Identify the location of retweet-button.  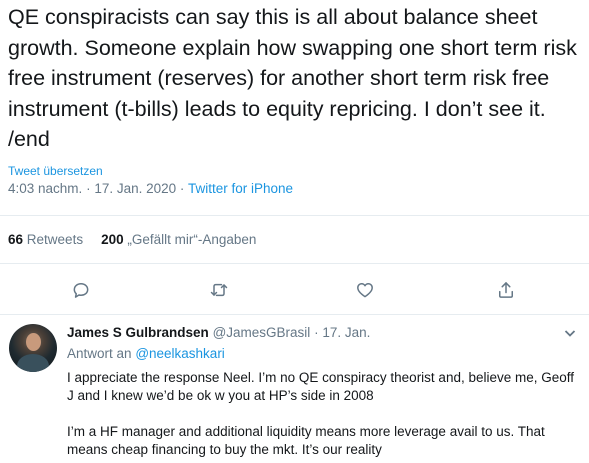
(219, 290).